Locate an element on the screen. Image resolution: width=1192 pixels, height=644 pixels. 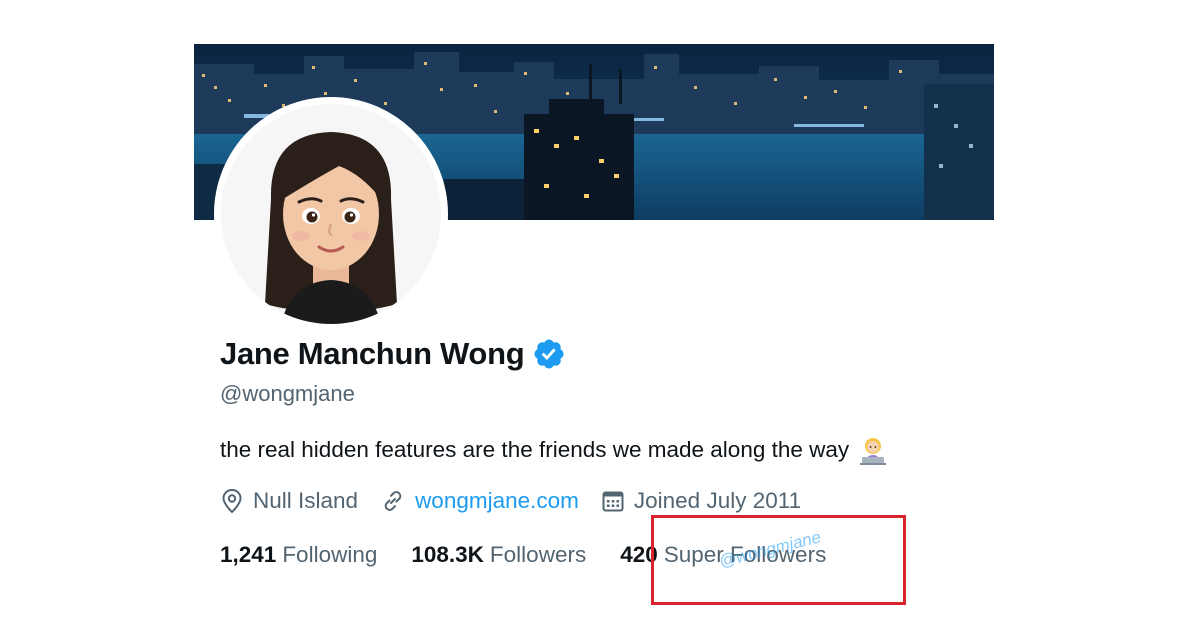
verified-badge-icon is located at coordinates (549, 354).